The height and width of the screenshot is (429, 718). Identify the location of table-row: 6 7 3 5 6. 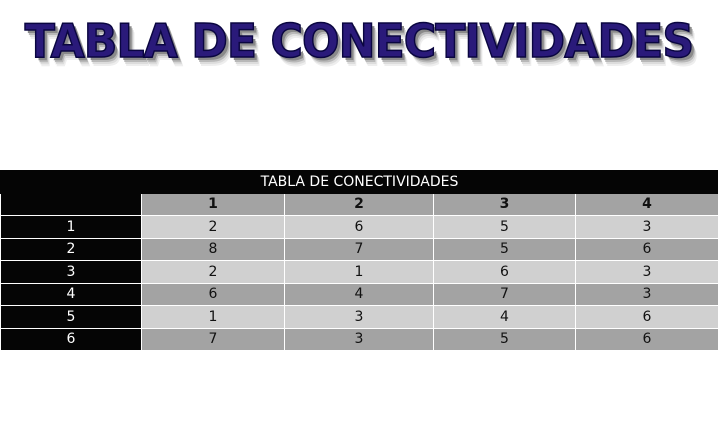
(359, 339).